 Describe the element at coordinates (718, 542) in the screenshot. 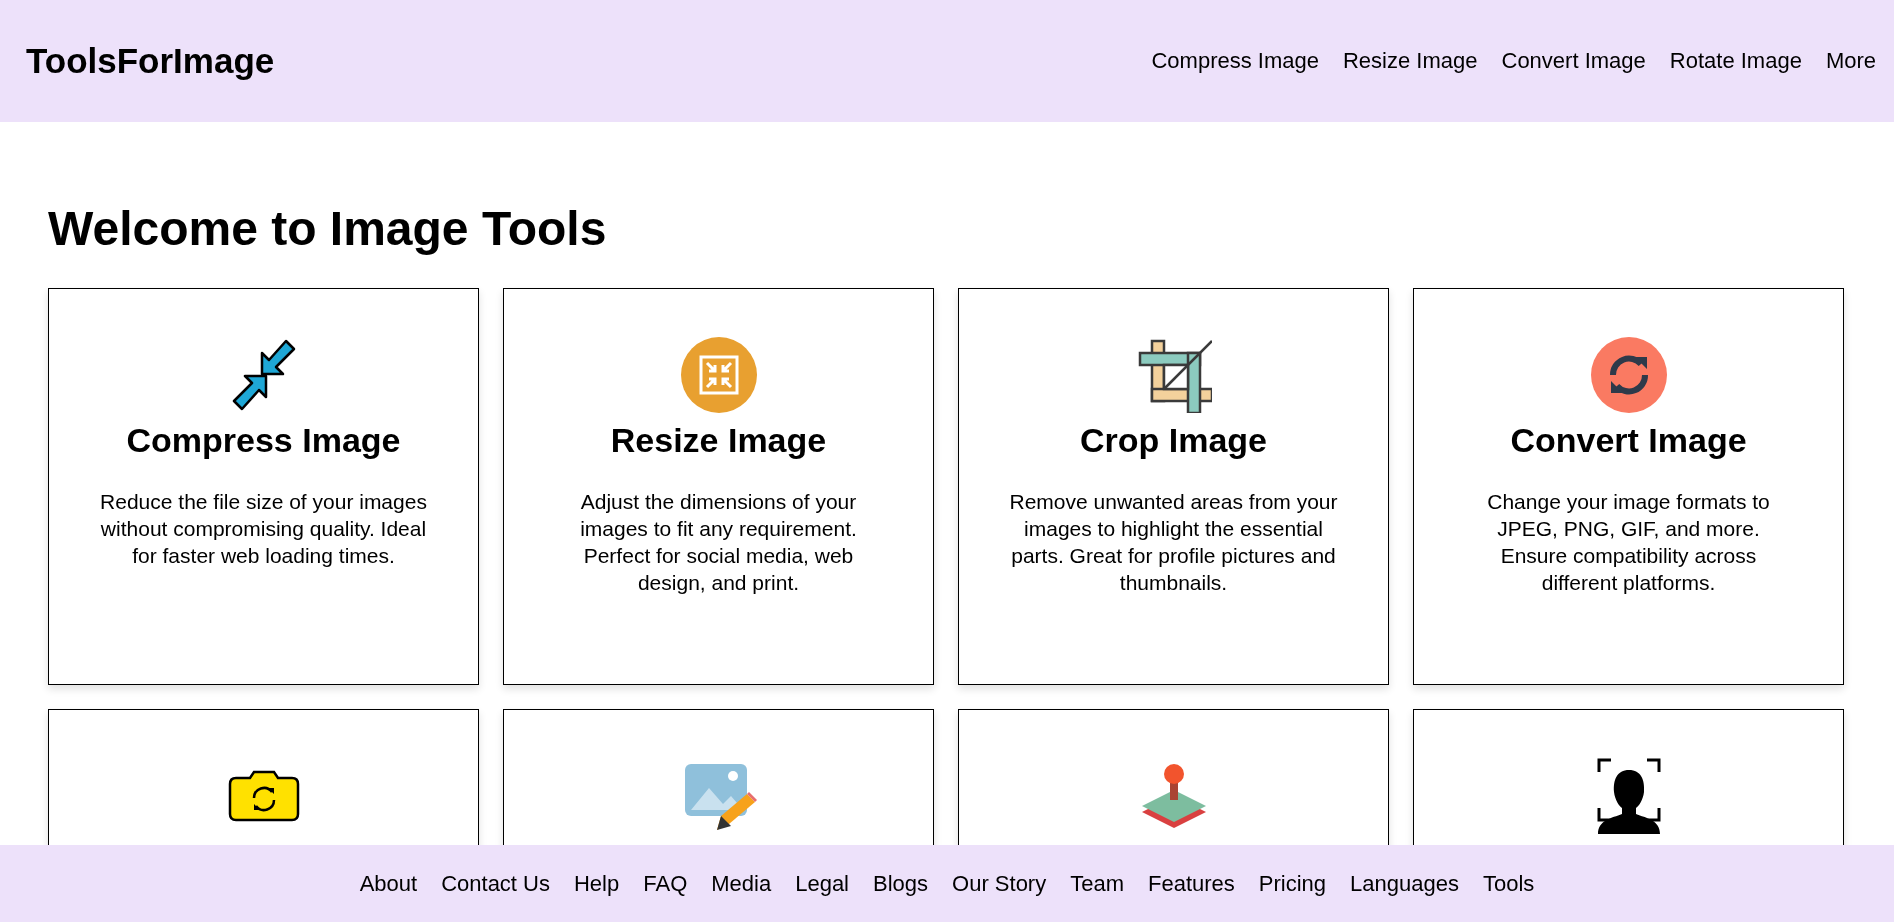

I see `card-description: Adjust the dimensions of your images to fit any requirement. Perfect for social media, web design, and print.` at that location.